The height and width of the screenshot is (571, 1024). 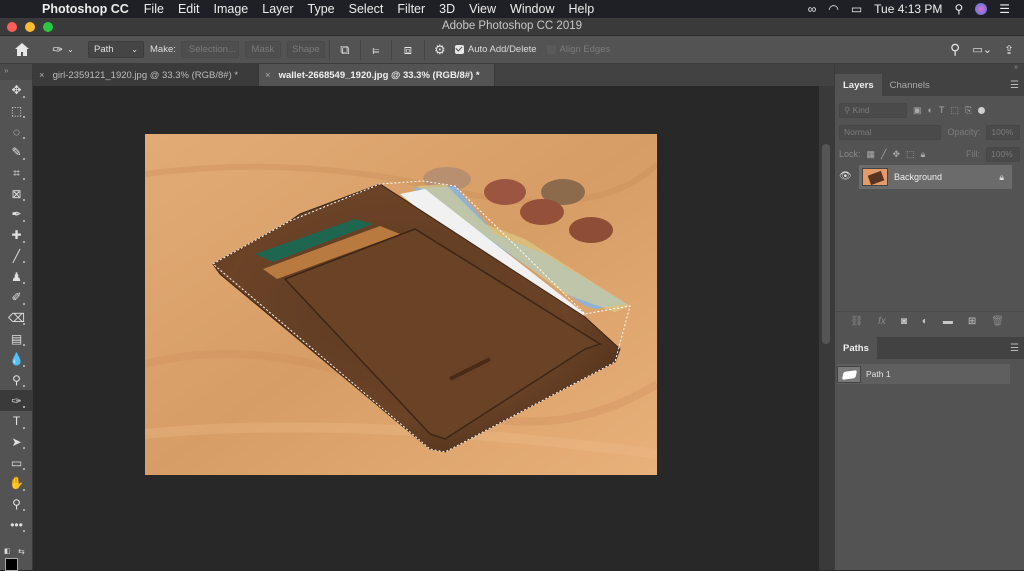 I want to click on tab-layers: Layers, so click(x=858, y=85).